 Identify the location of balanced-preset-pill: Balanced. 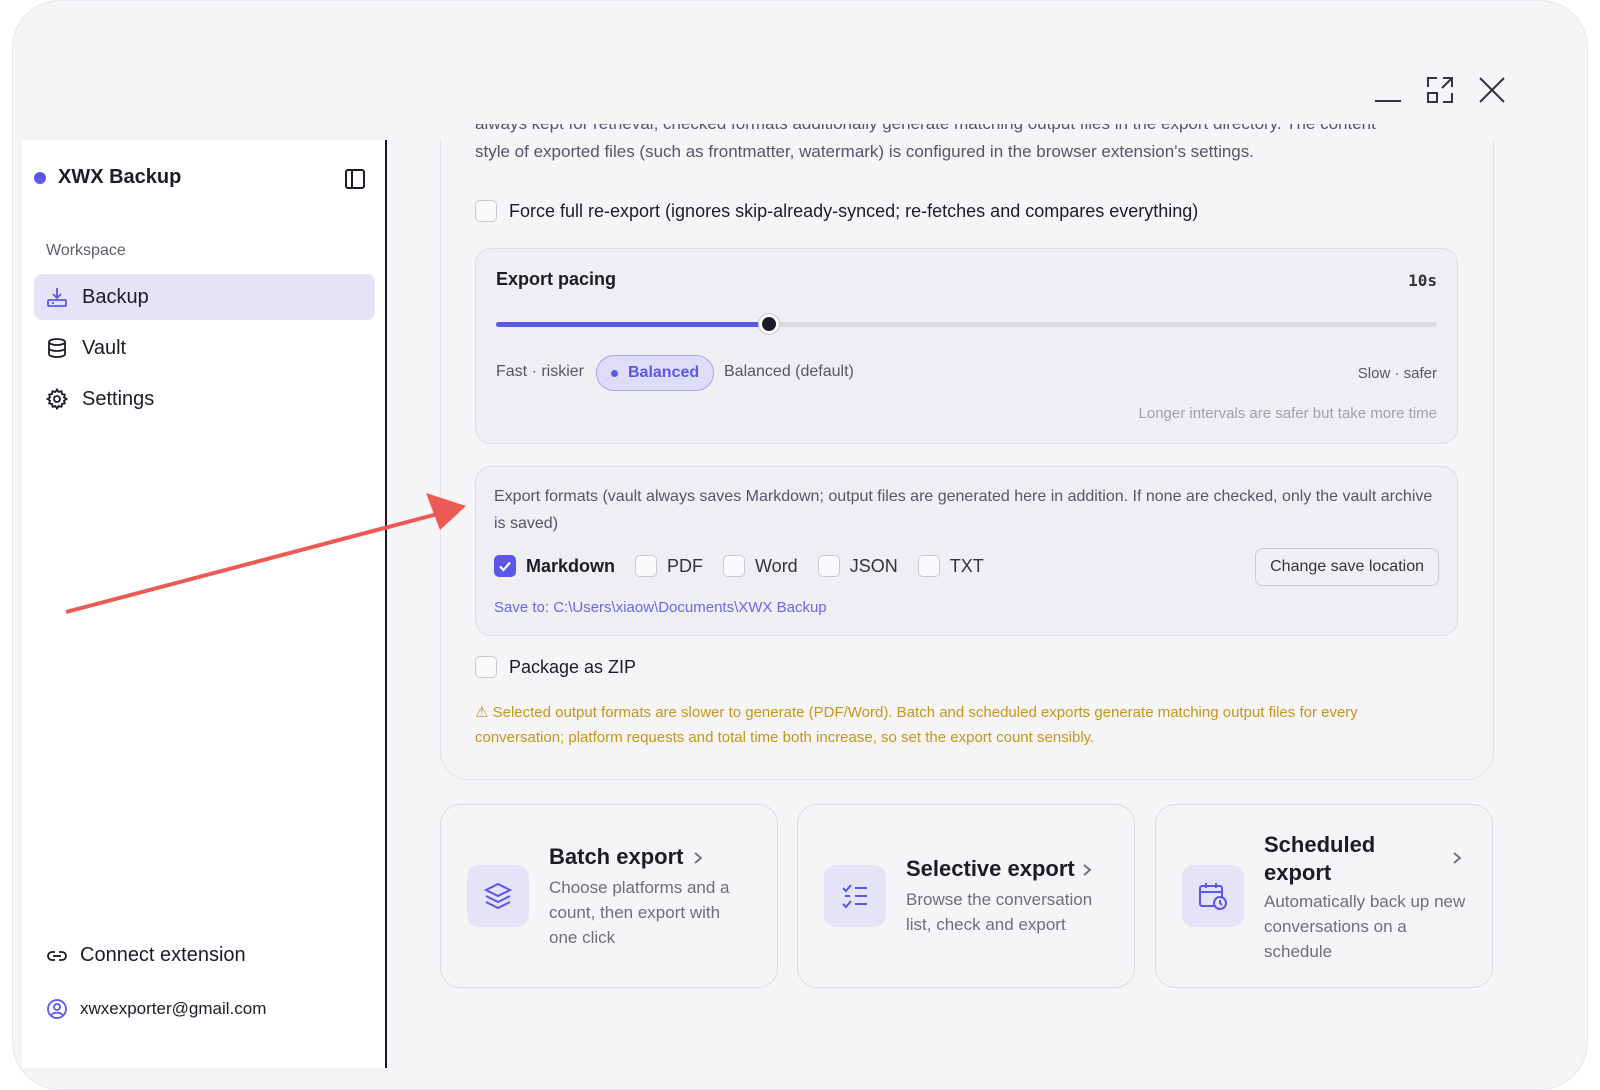
(655, 373).